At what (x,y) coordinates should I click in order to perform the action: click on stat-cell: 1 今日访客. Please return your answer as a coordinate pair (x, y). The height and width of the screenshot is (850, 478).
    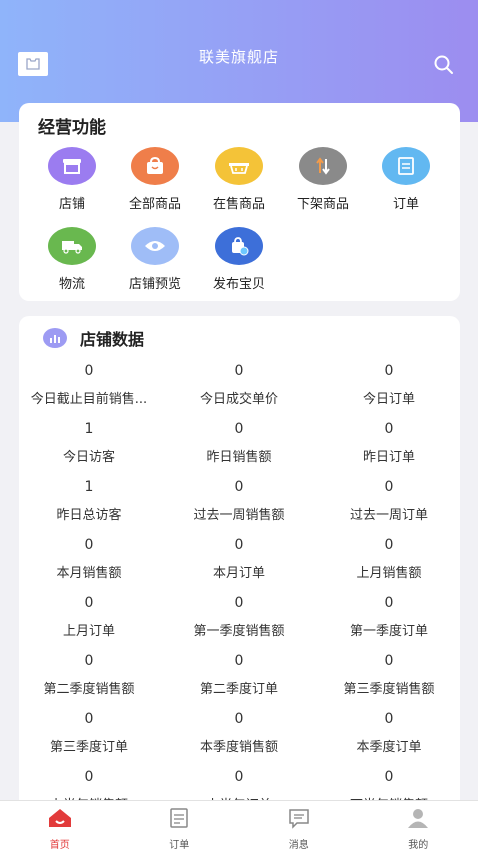
    Looking at the image, I should click on (89, 447).